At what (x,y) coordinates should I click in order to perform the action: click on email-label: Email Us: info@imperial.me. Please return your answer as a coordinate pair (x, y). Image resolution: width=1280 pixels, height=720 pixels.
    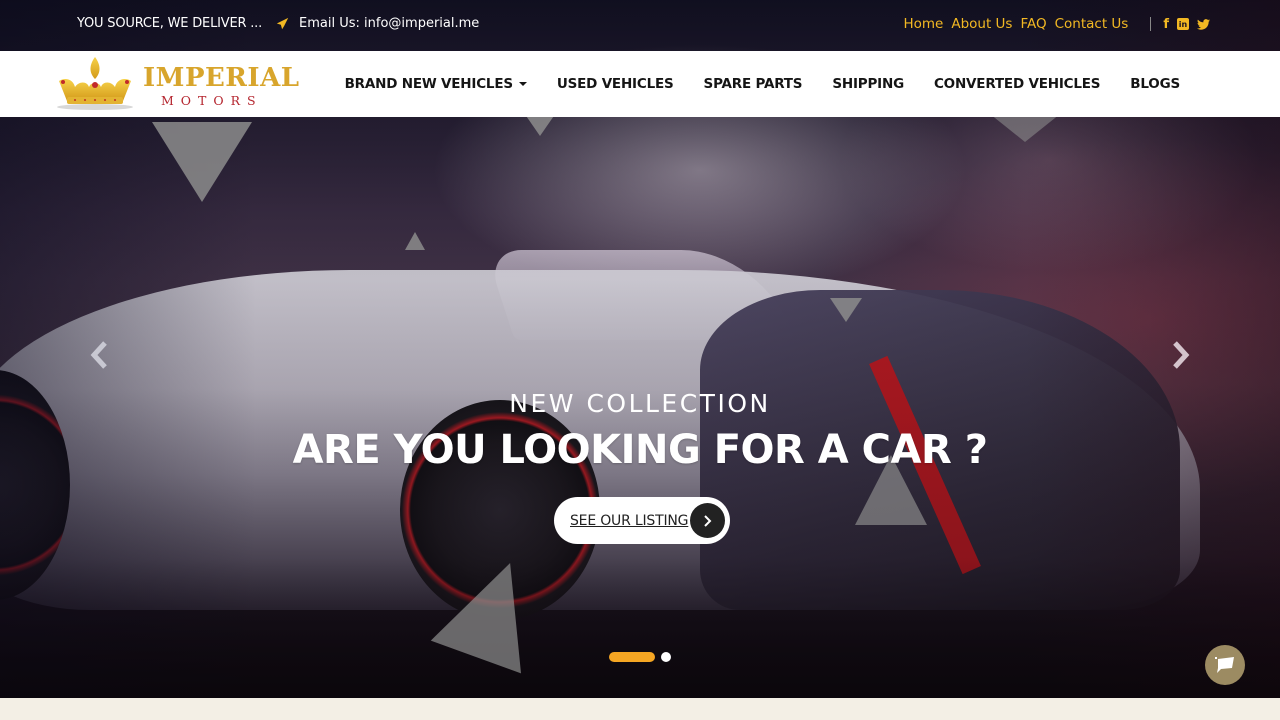
    Looking at the image, I should click on (389, 23).